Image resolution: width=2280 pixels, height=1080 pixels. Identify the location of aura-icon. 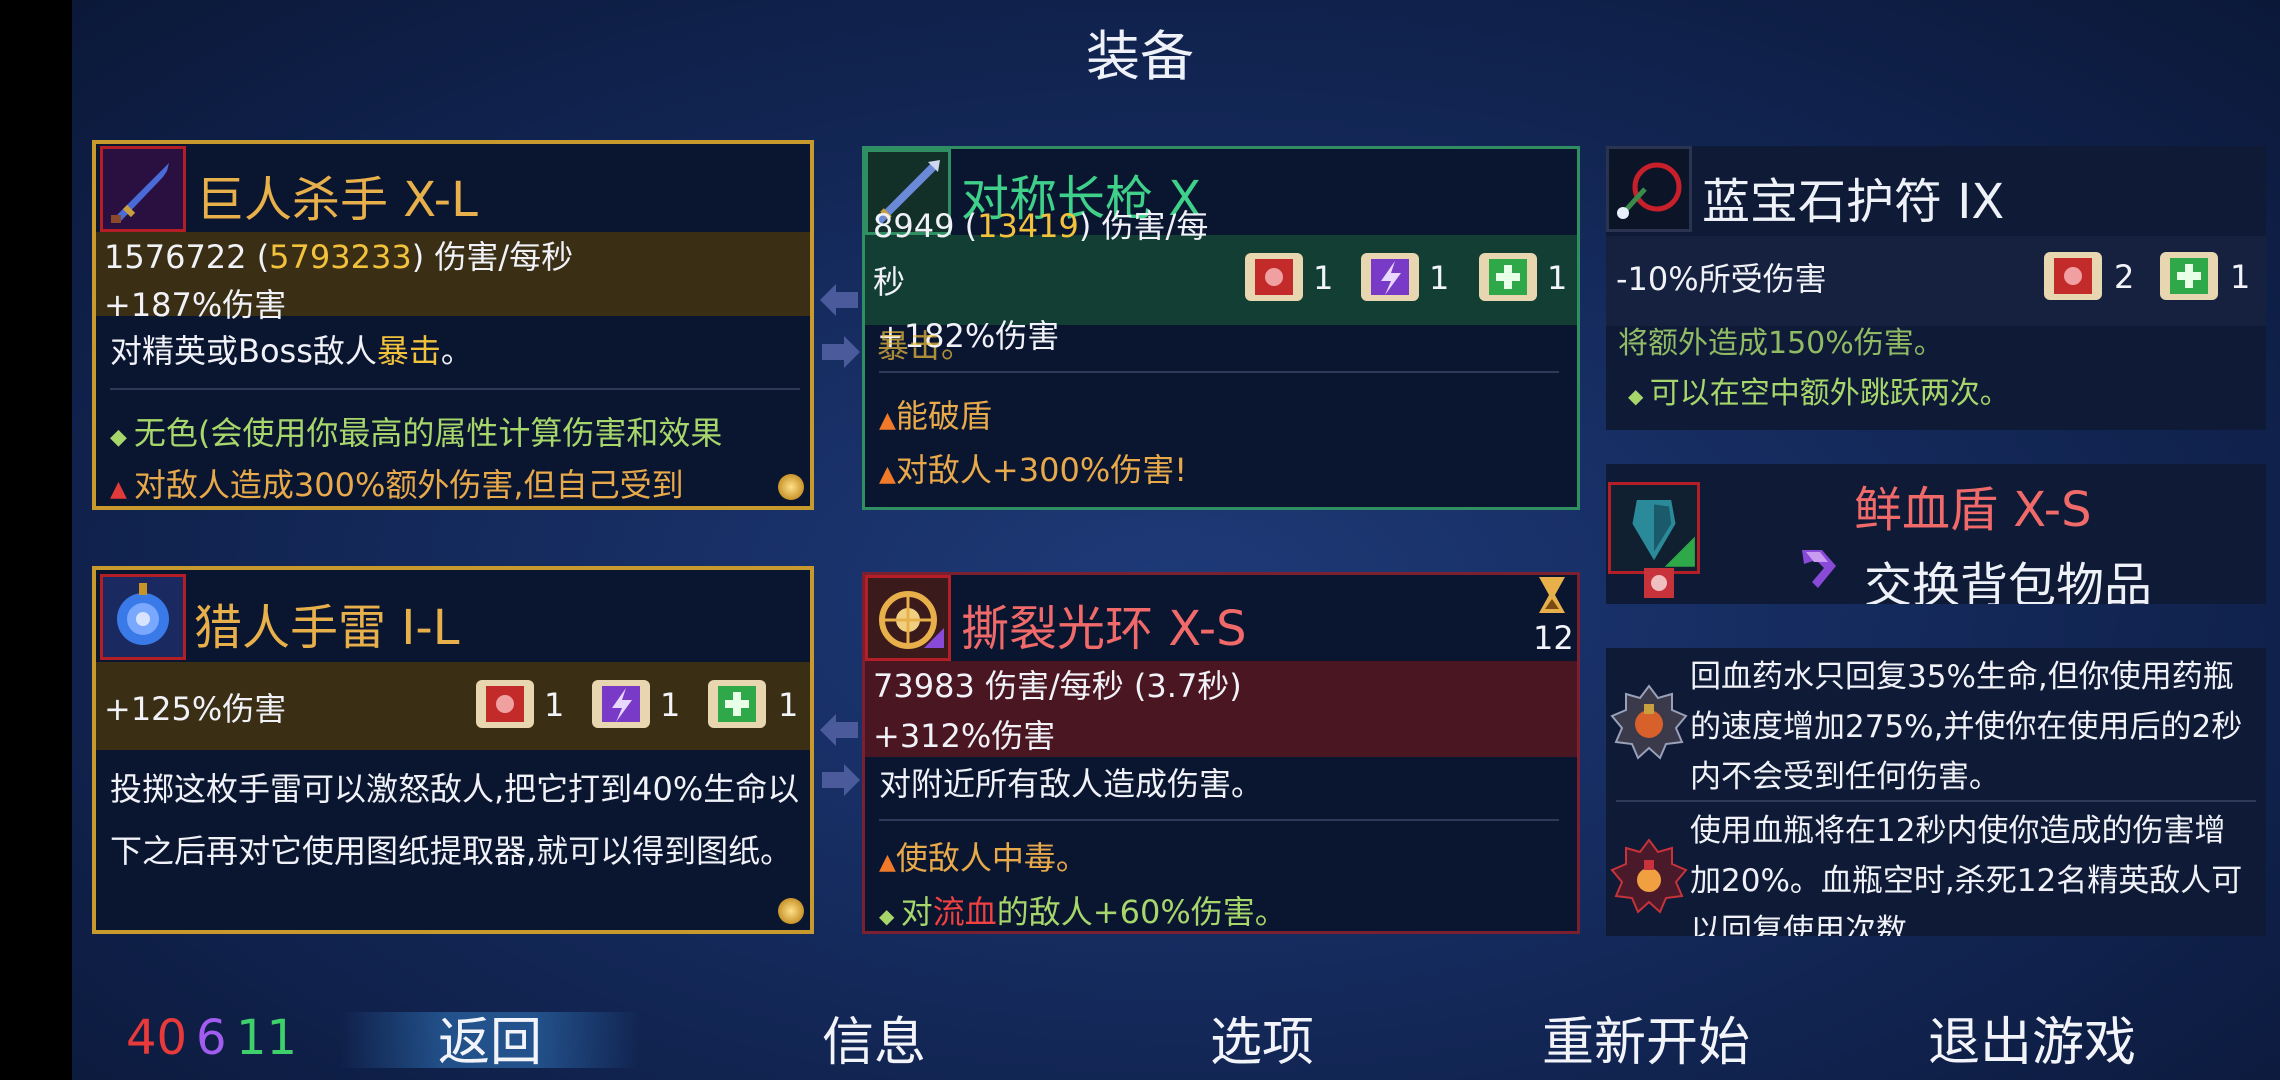
(908, 618).